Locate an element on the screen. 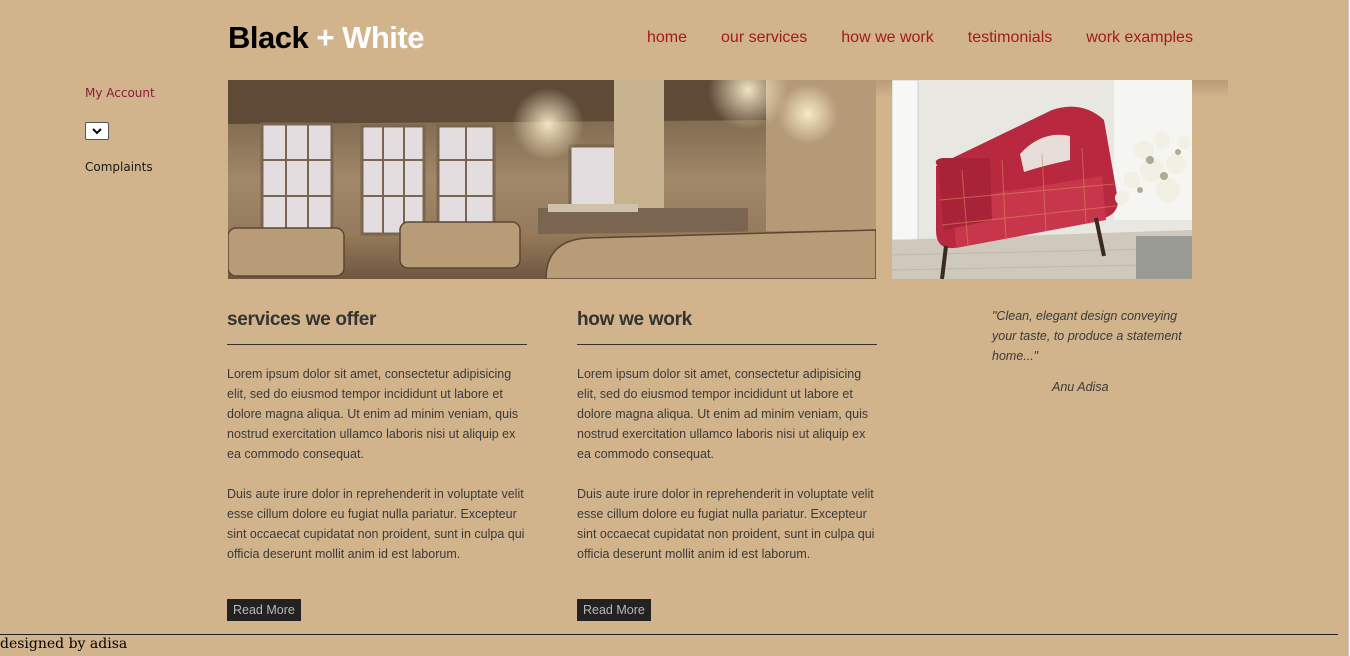 The width and height of the screenshot is (1350, 656). account-select-dropdown is located at coordinates (97, 131).